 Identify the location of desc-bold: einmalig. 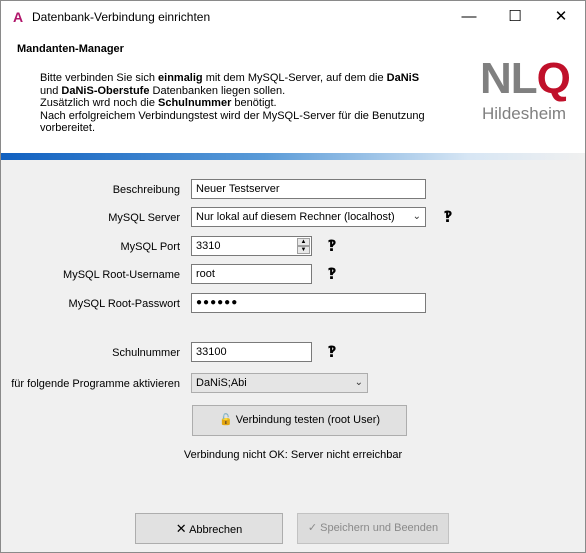
(180, 78).